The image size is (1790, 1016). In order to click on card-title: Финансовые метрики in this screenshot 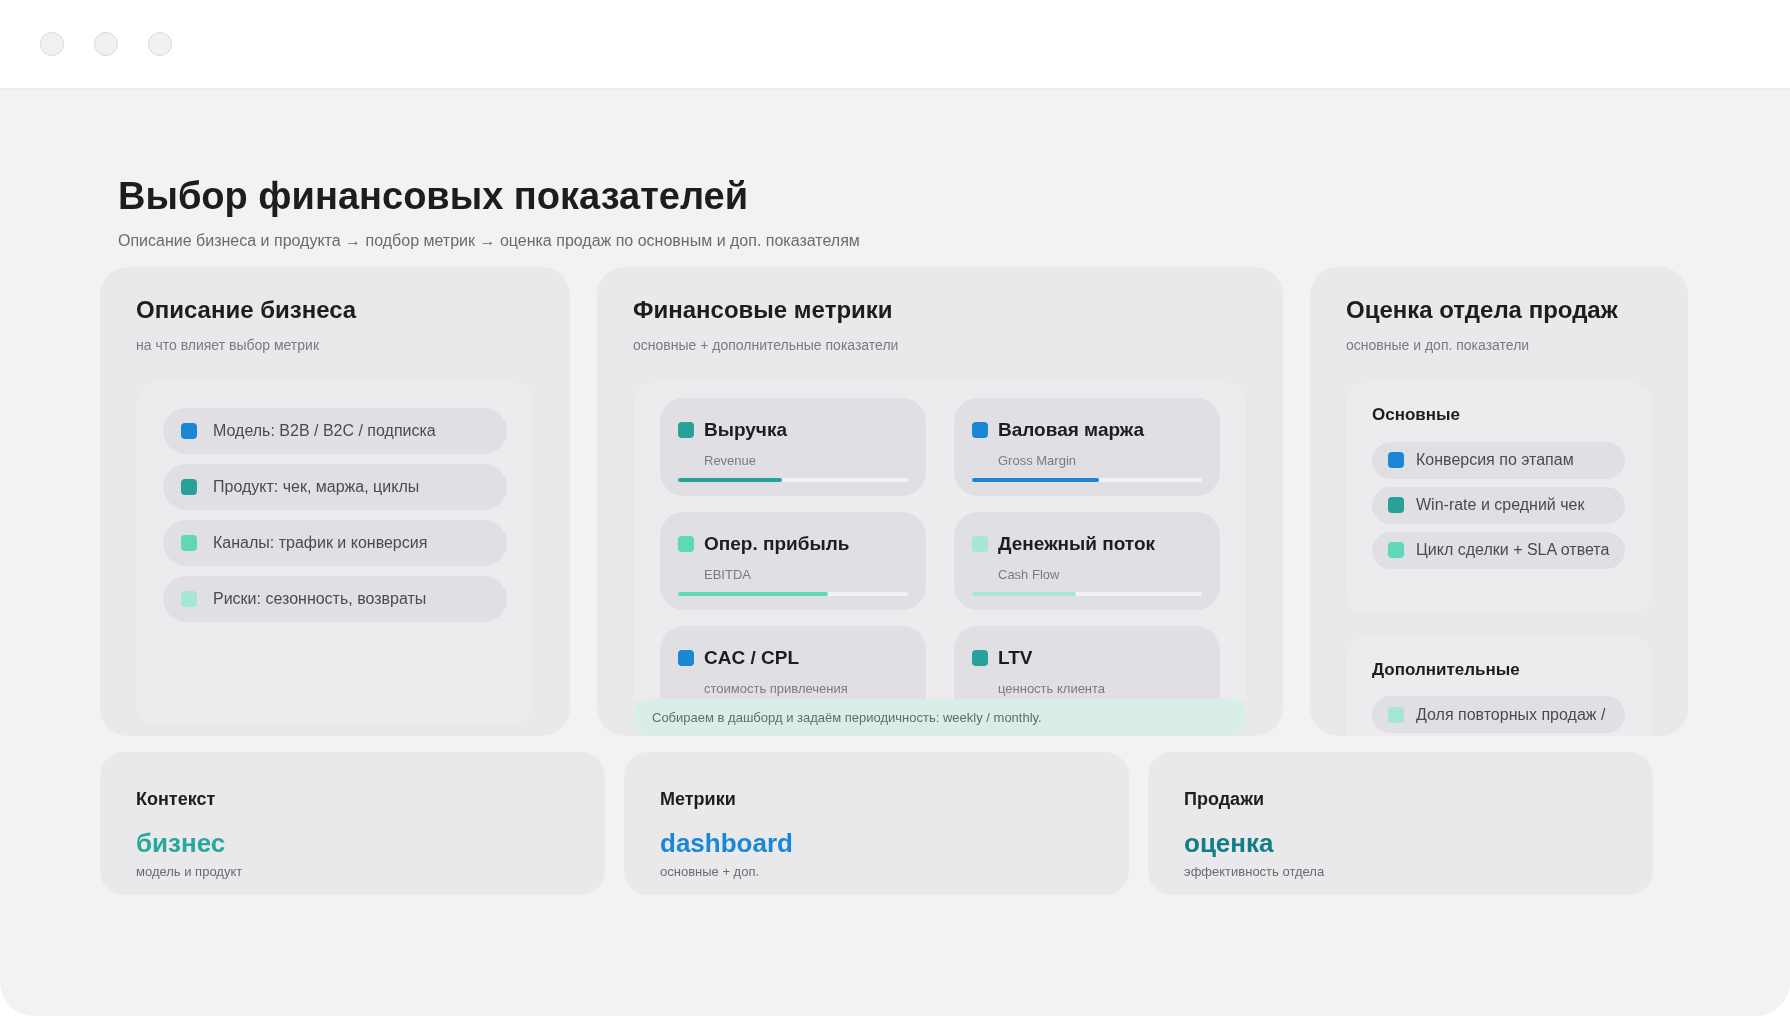, I will do `click(763, 310)`.